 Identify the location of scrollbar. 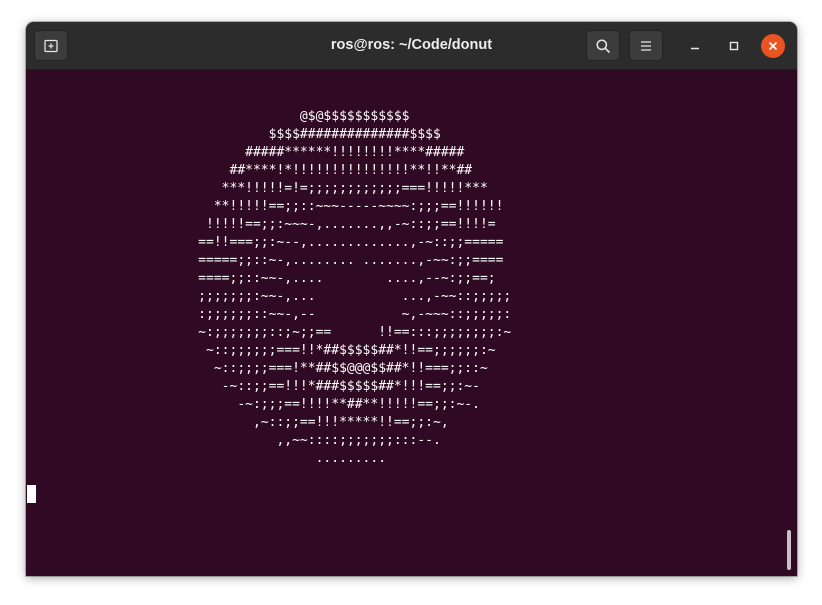
(789, 550).